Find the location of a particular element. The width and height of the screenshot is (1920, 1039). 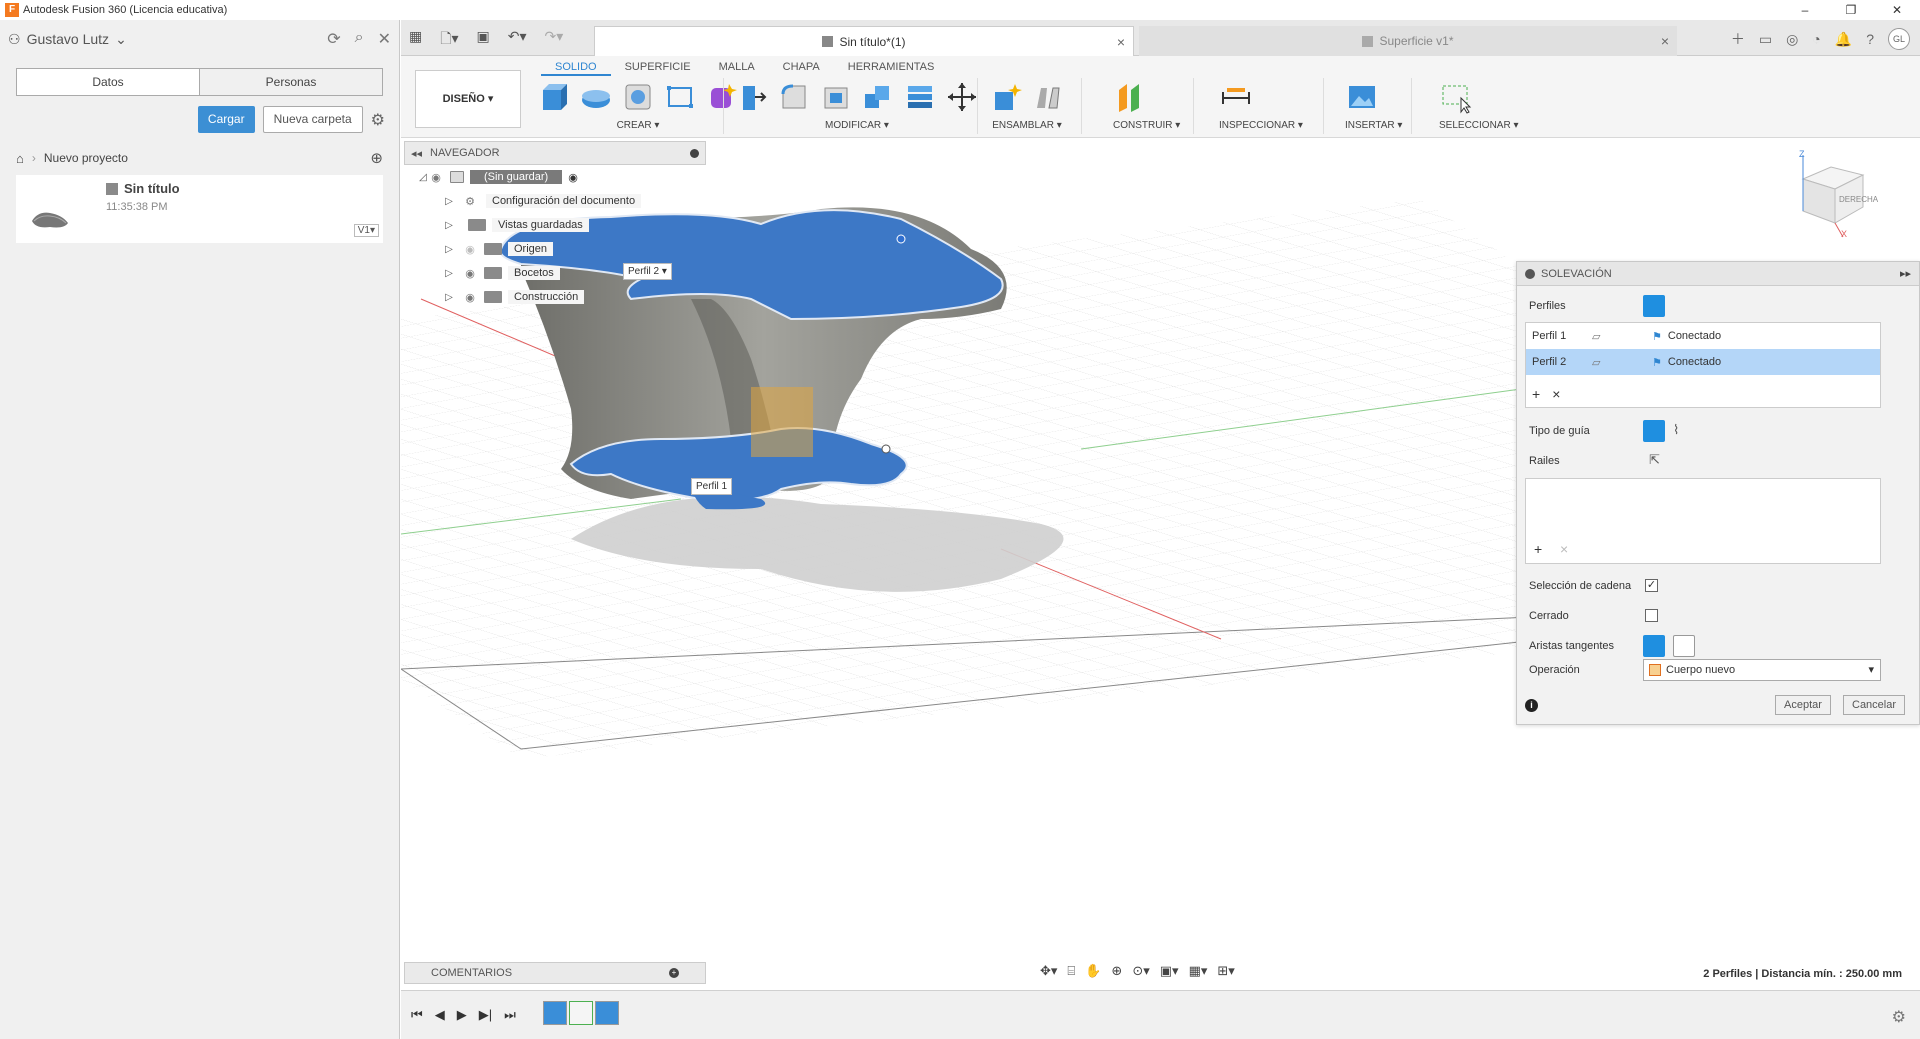

window-select-icon is located at coordinates (1456, 97).